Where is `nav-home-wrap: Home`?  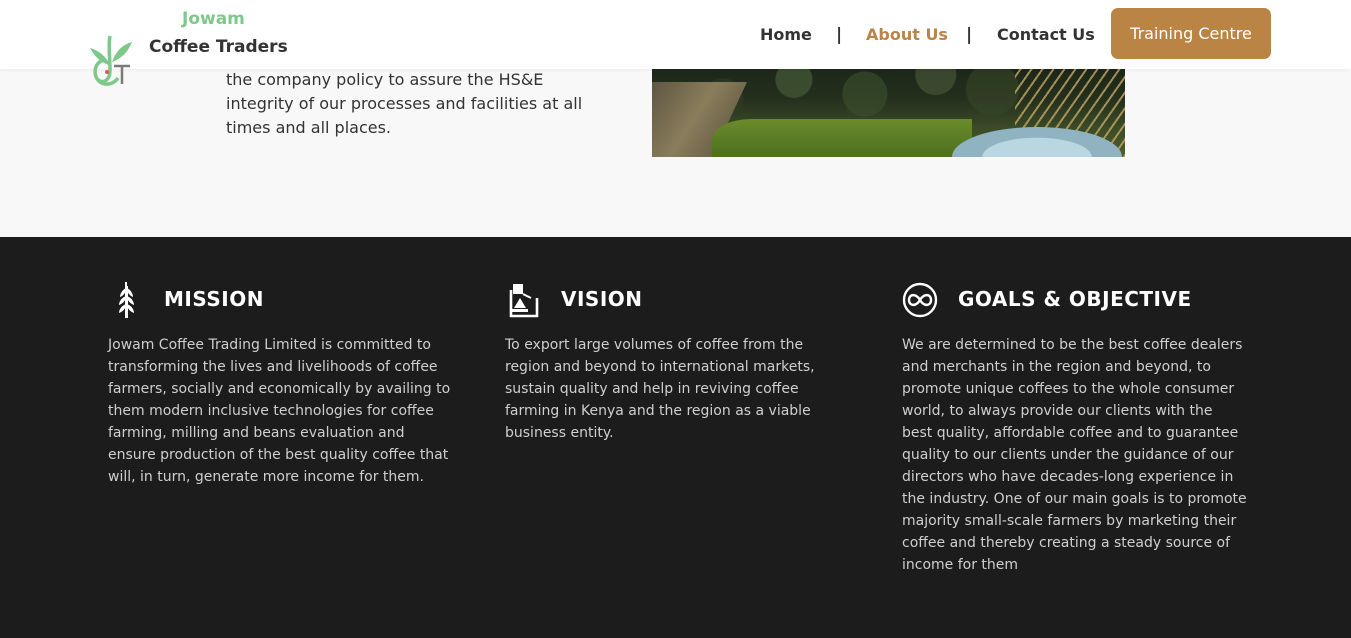 nav-home-wrap: Home is located at coordinates (786, 34).